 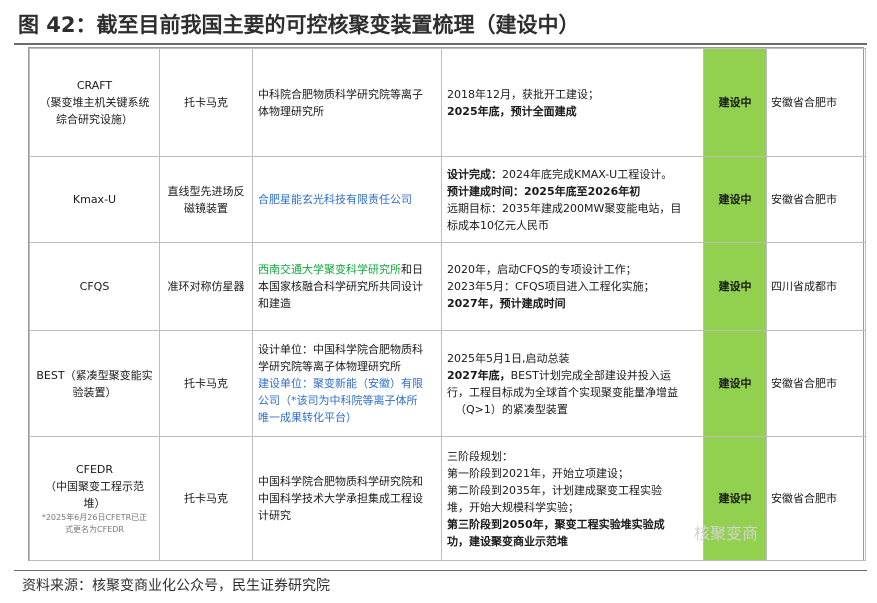 What do you see at coordinates (291, 111) in the screenshot?
I see `unit-line: 体物理研究所` at bounding box center [291, 111].